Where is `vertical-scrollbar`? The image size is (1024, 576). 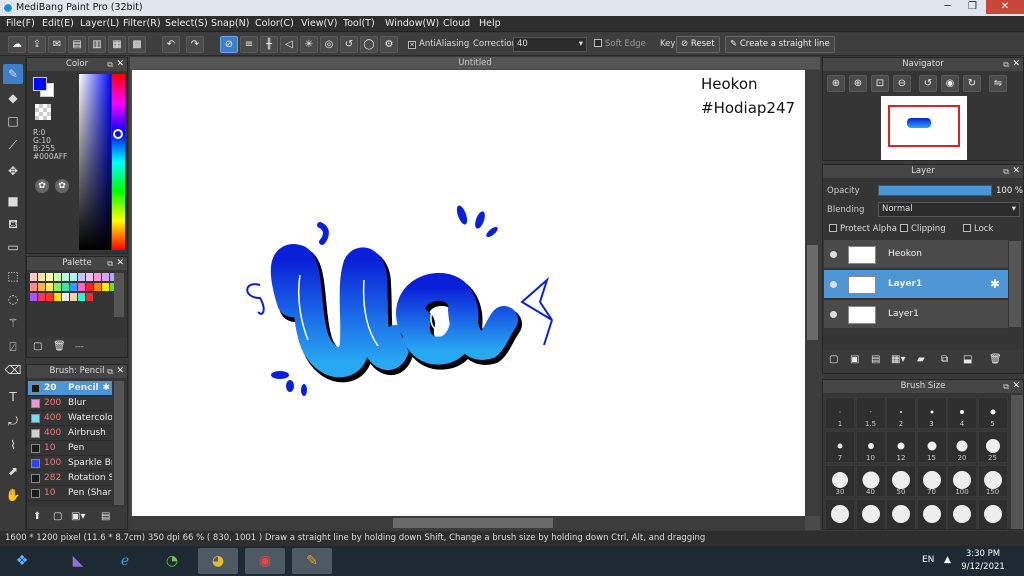
vertical-scrollbar is located at coordinates (812, 293).